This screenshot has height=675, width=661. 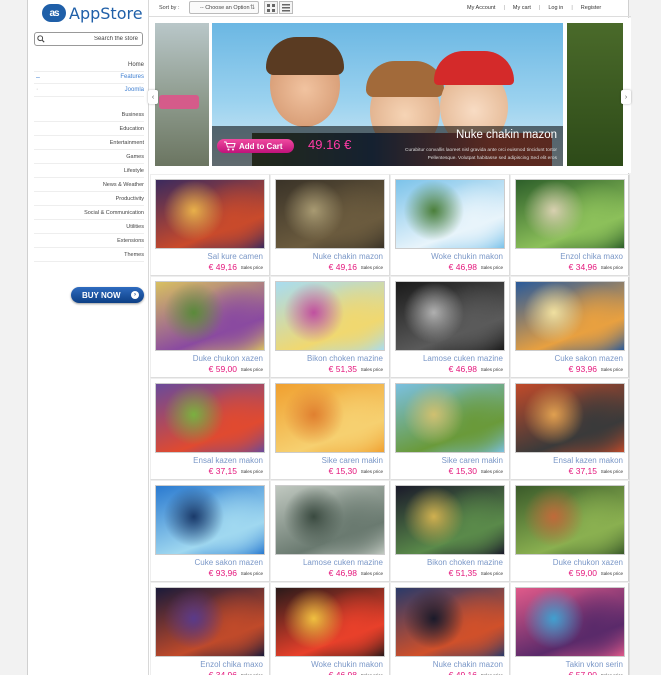 I want to click on product-name: Takin vkon serin, so click(x=594, y=664).